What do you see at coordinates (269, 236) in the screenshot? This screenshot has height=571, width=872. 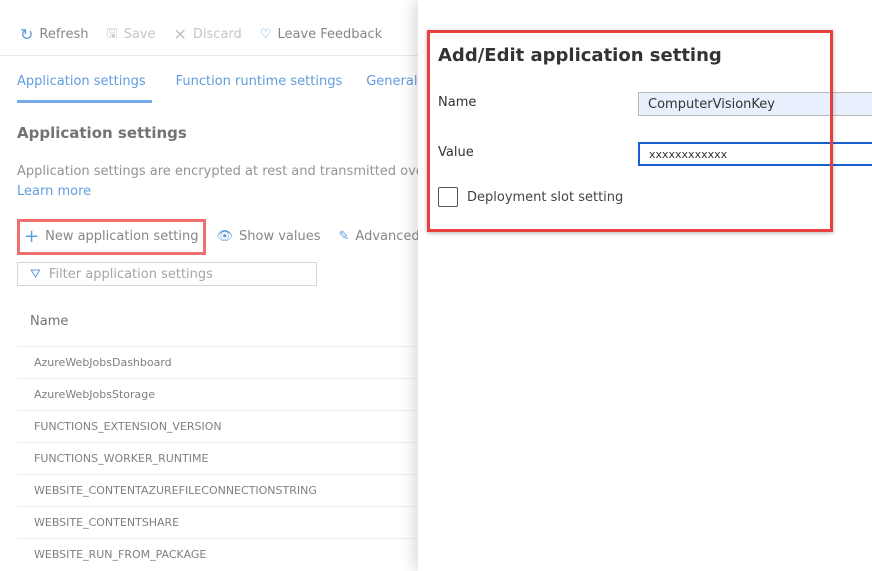 I see `show-values-button: 👁 Show values` at bounding box center [269, 236].